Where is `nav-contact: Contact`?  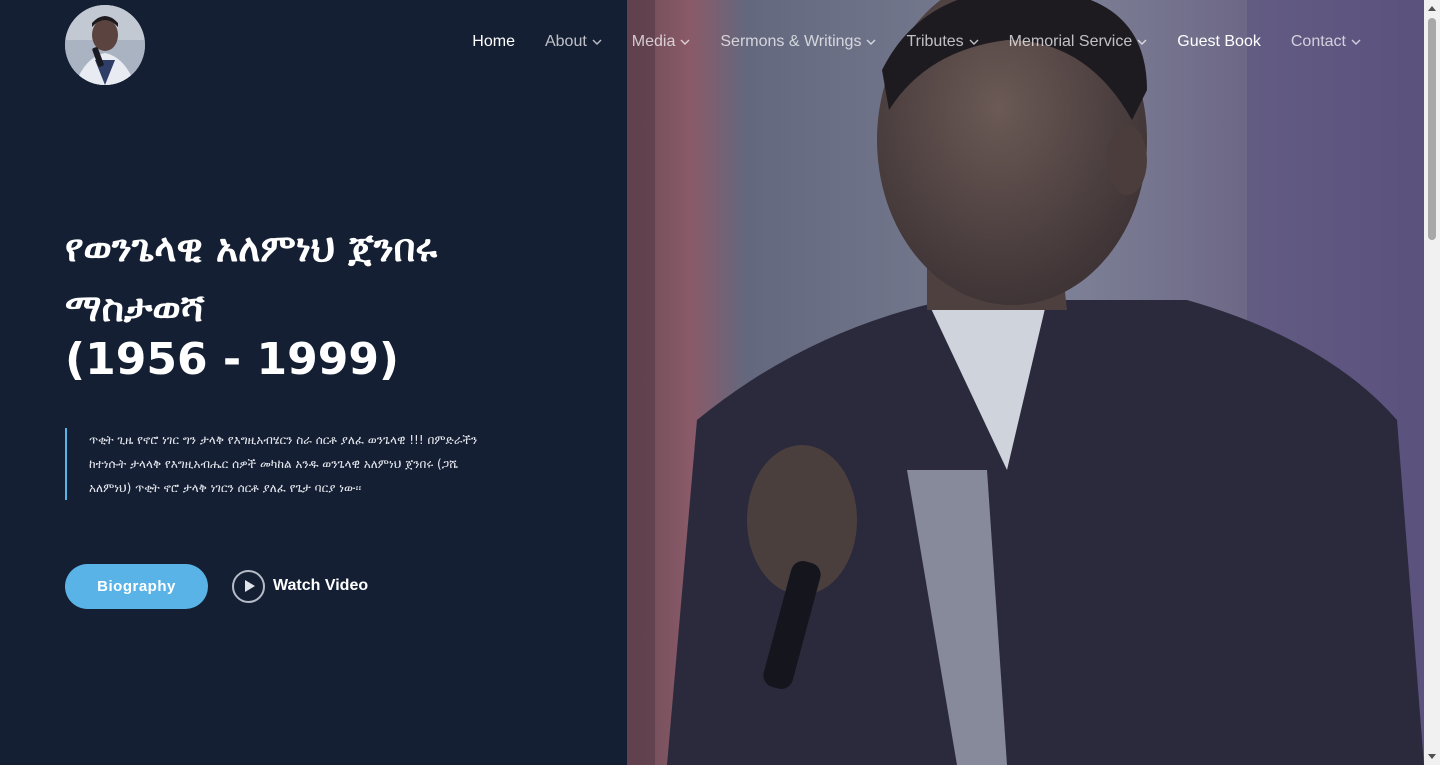
nav-contact: Contact is located at coordinates (1326, 42).